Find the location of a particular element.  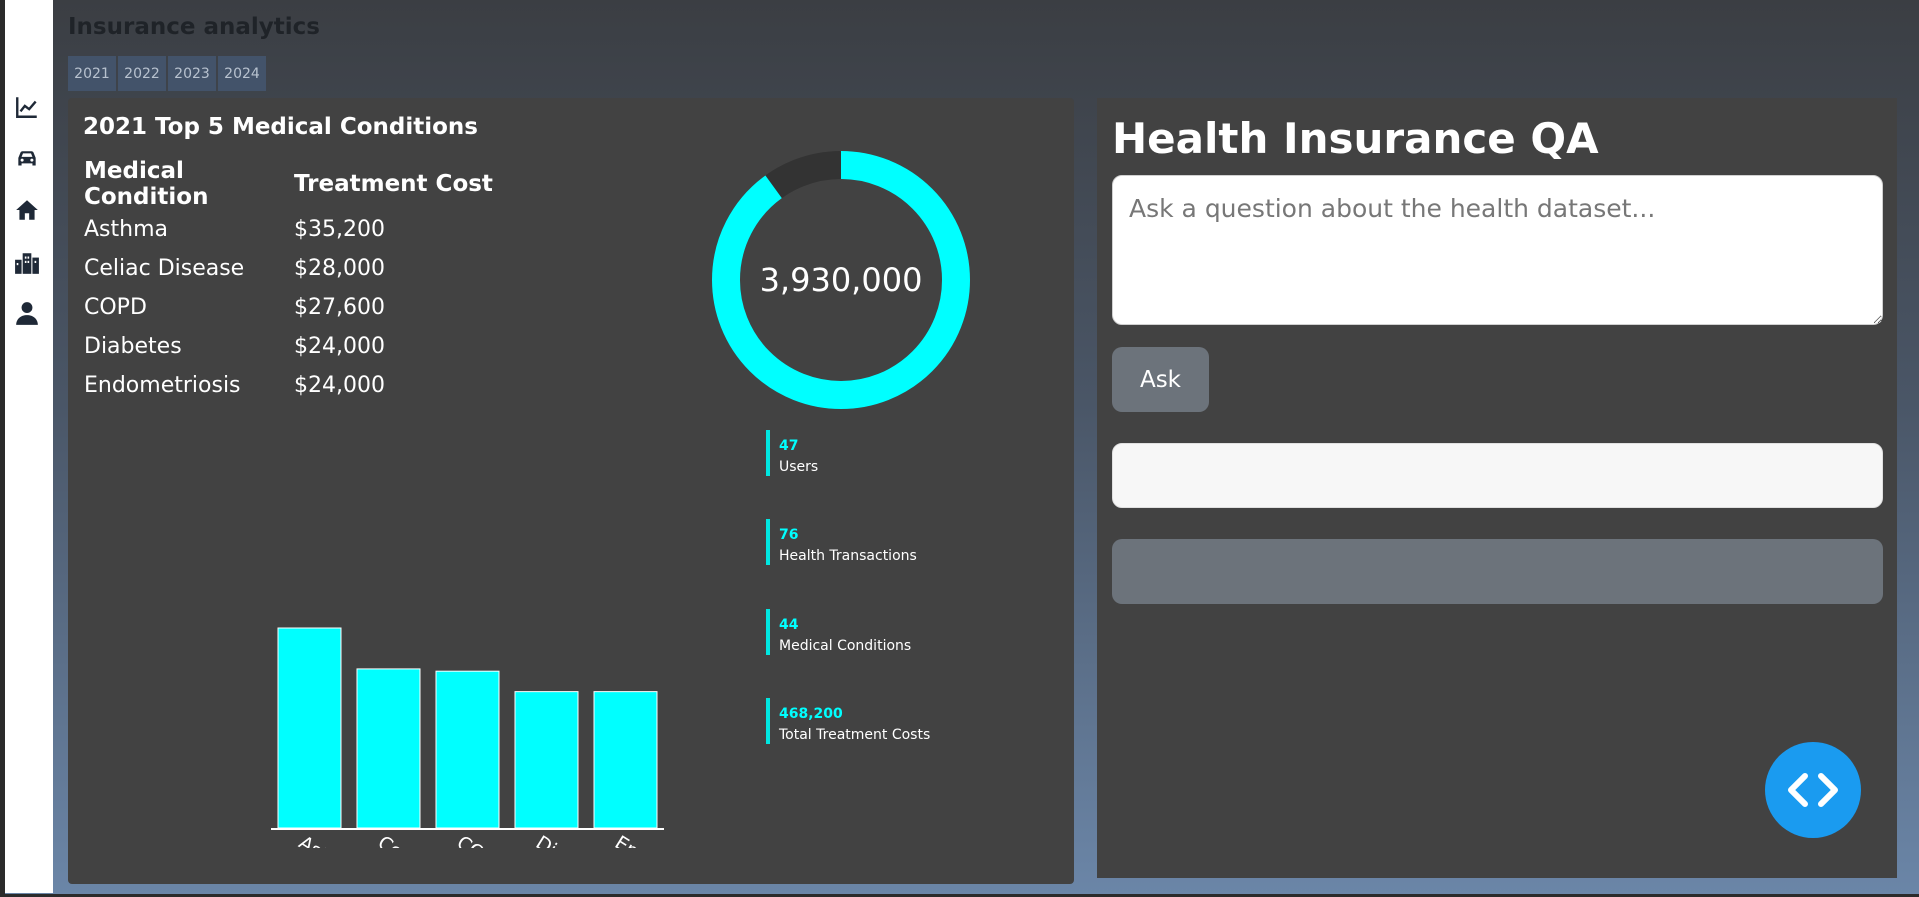

condition-cell: Diabetes is located at coordinates (133, 346).